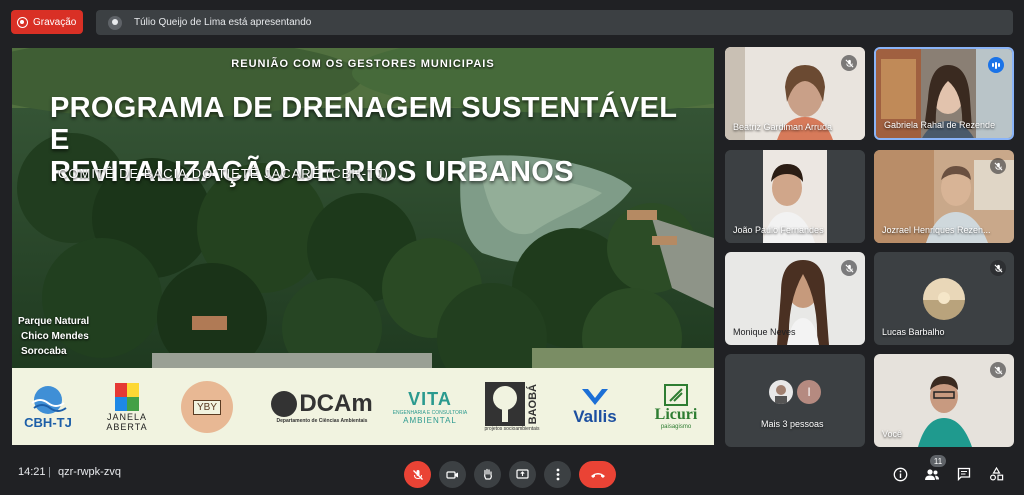 This screenshot has width=1024, height=495. Describe the element at coordinates (54, 321) in the screenshot. I see `place-line-1: Parque Natural` at that location.